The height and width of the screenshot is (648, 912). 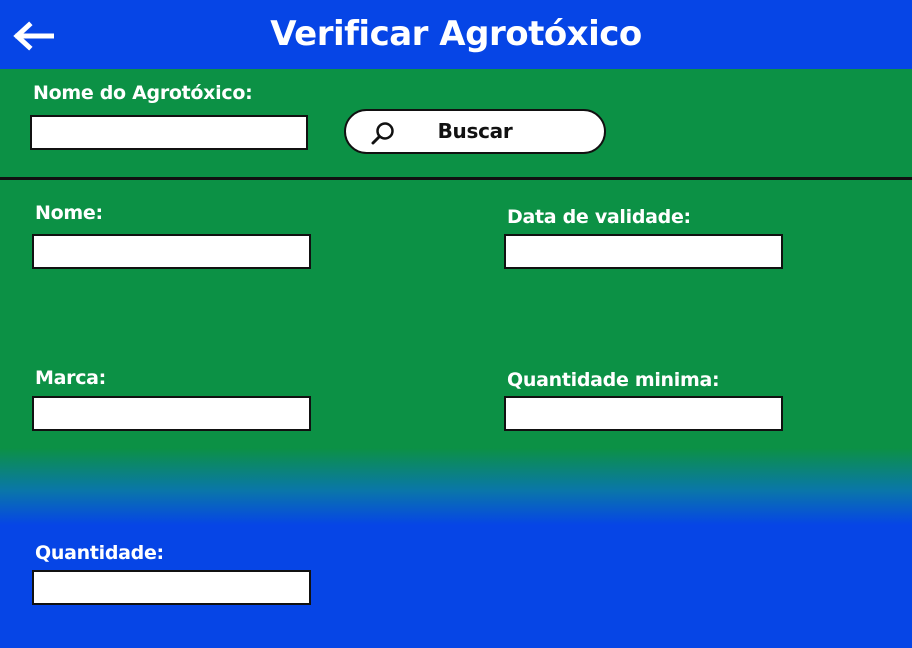 What do you see at coordinates (69, 213) in the screenshot?
I see `nome-label: Nome:` at bounding box center [69, 213].